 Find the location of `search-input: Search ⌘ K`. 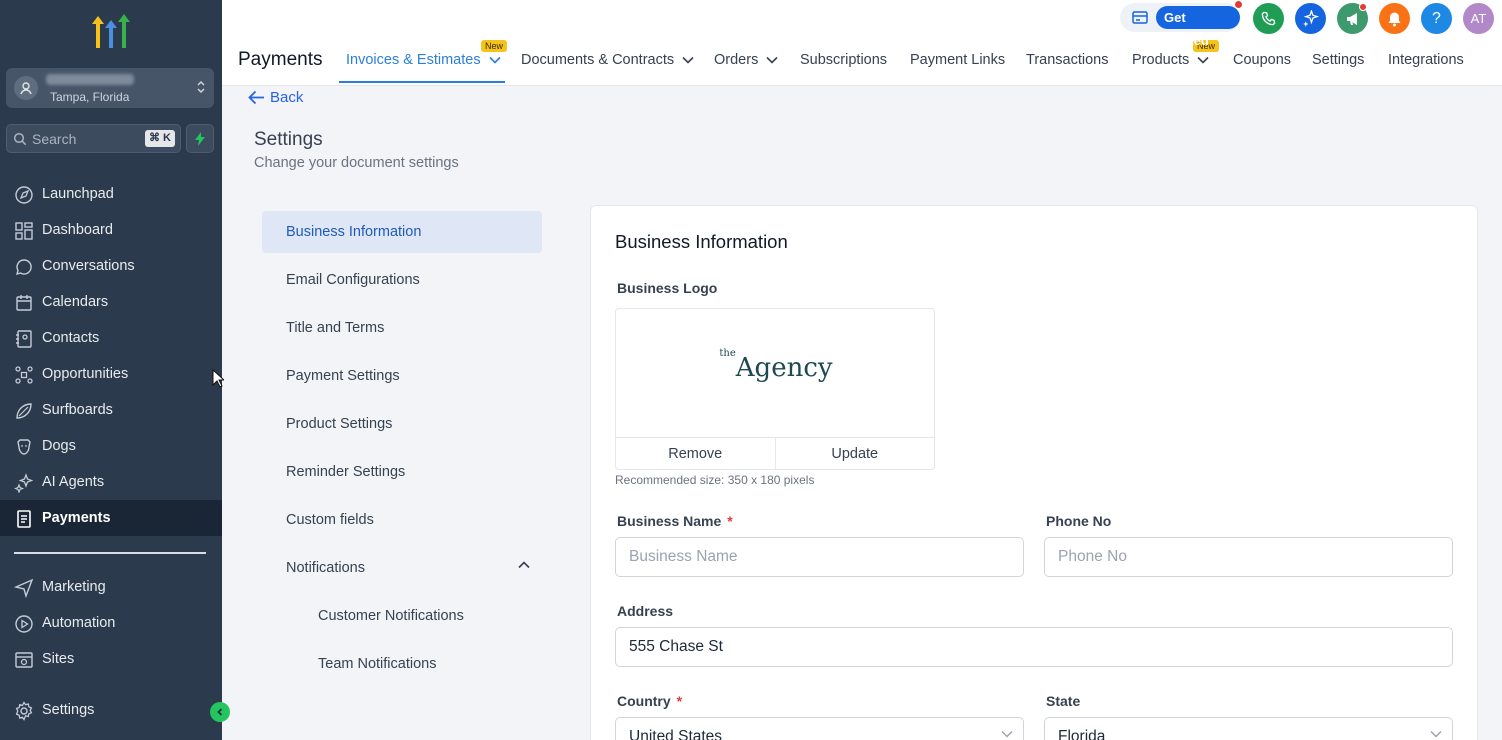

search-input: Search ⌘ K is located at coordinates (93, 138).